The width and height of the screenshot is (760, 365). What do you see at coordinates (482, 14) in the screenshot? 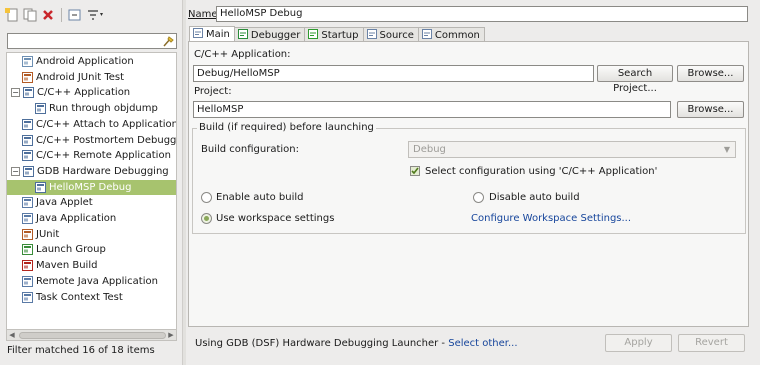
I see `name-field: HelloMSP Debug` at bounding box center [482, 14].